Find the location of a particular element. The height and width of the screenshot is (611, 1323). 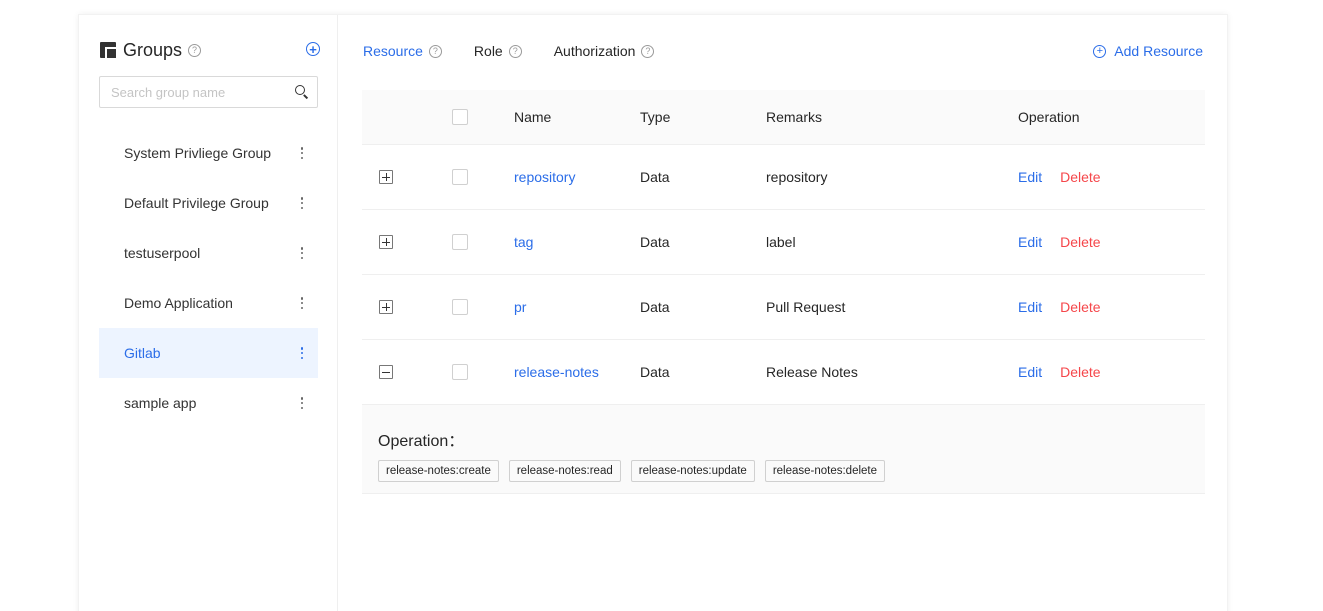

group-item-demo-application: Demo Application is located at coordinates (208, 303).